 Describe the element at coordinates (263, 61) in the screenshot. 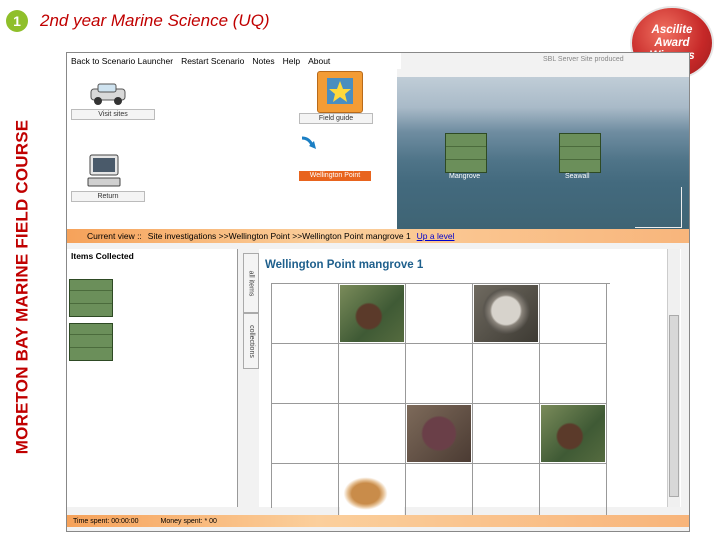

I see `menu-notes: Notes` at that location.